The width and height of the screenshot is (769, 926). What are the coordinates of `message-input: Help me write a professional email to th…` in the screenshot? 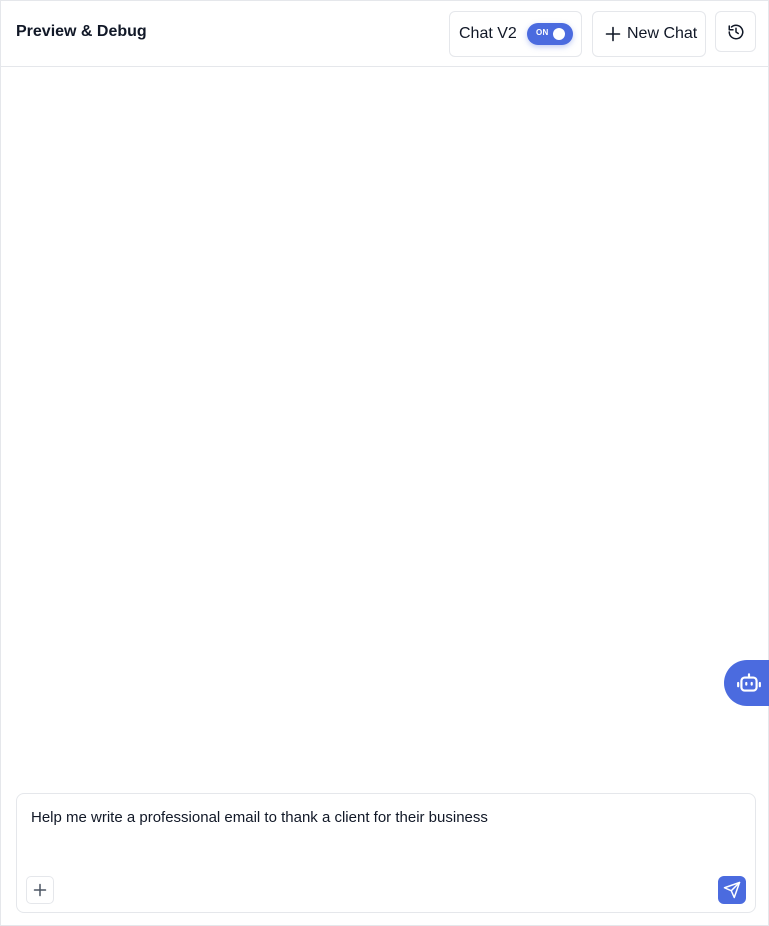 It's located at (386, 818).